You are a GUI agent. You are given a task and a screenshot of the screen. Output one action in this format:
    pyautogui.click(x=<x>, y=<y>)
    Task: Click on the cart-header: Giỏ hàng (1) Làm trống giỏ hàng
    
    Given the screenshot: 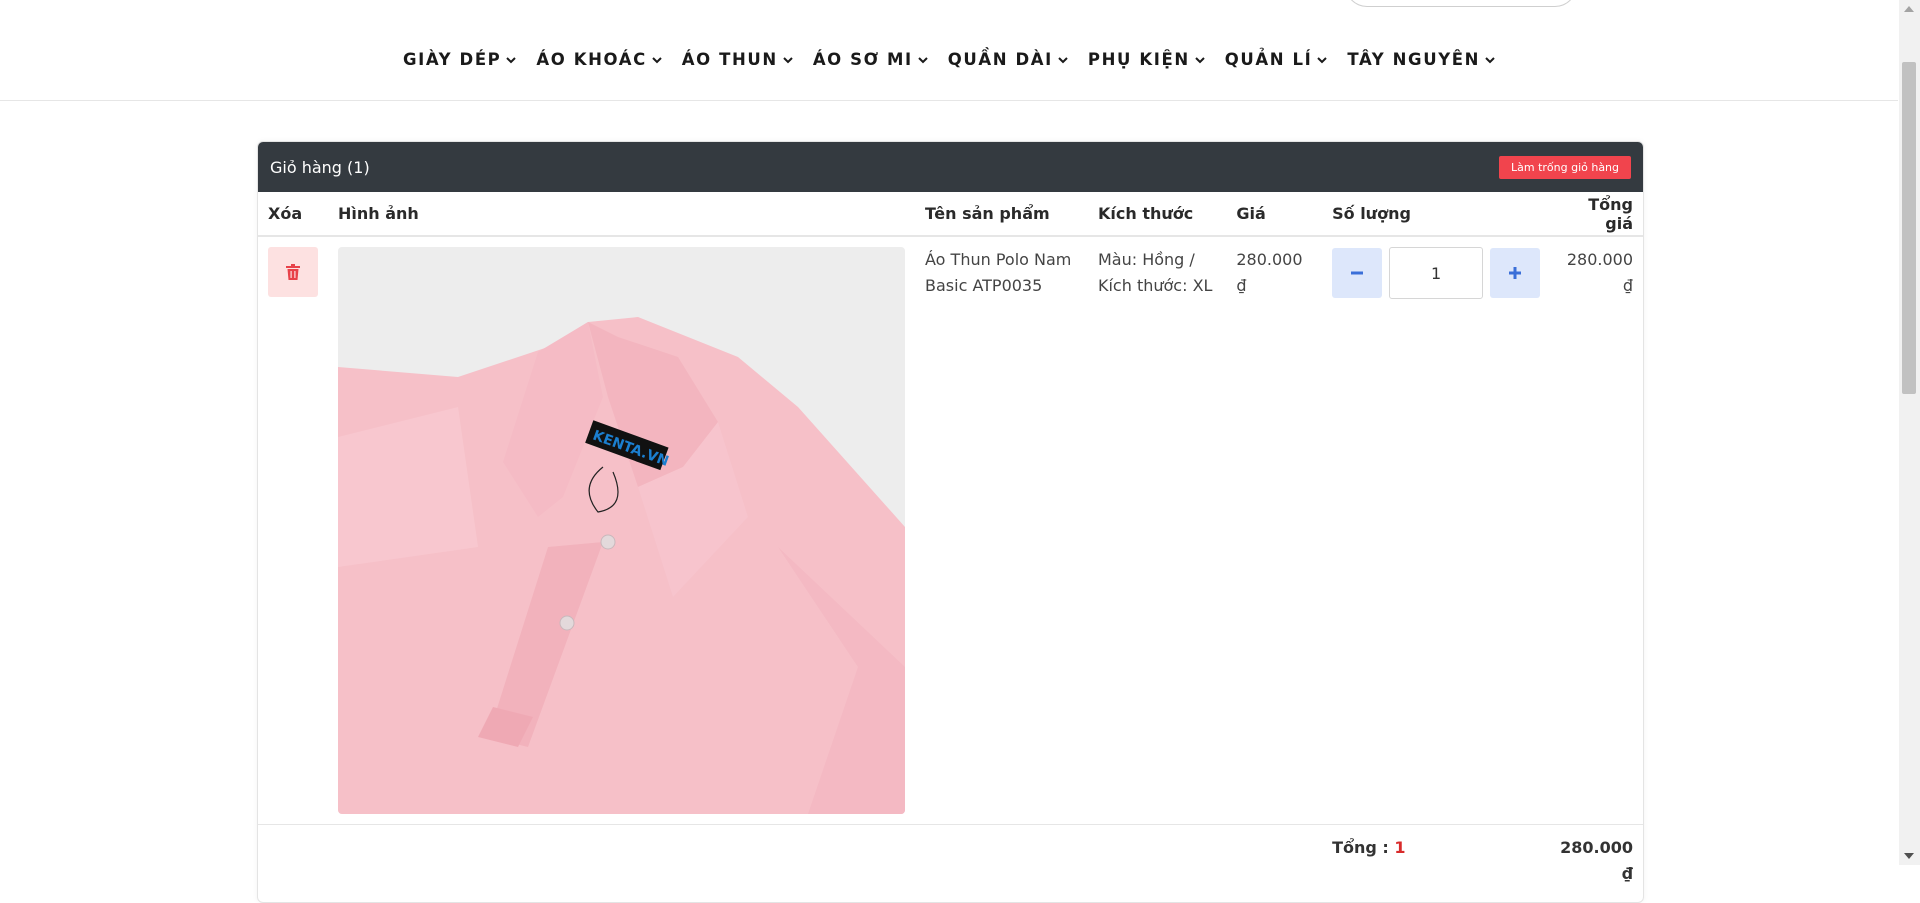 What is the action you would take?
    pyautogui.click(x=950, y=167)
    